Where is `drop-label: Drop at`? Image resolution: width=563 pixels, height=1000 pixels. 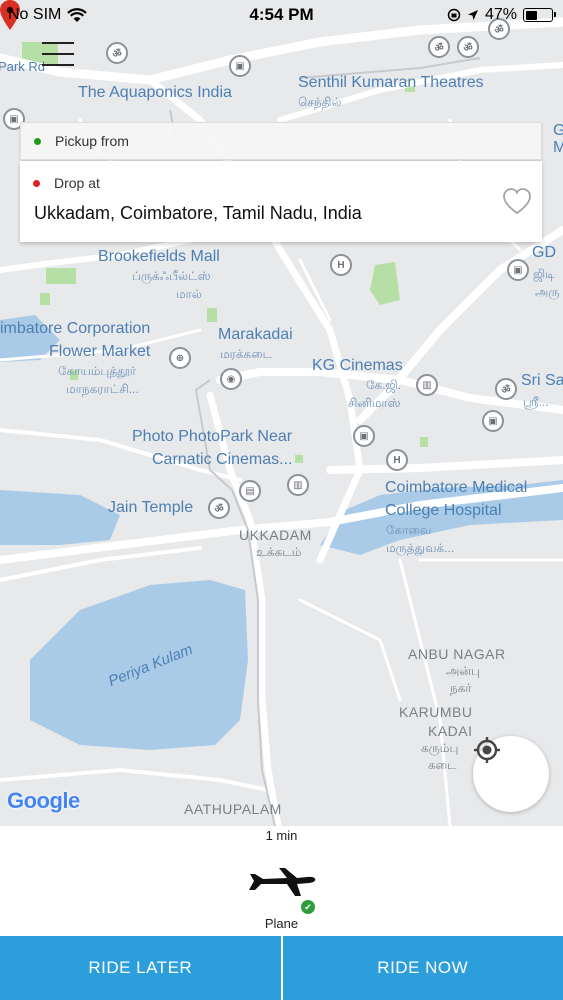
drop-label: Drop at is located at coordinates (77, 183).